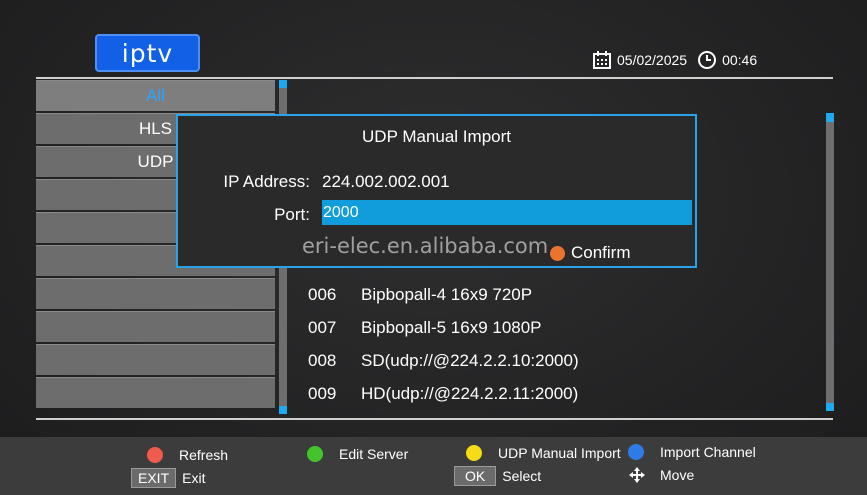 The height and width of the screenshot is (495, 867). I want to click on channel-name: HD(udp://@224.2.2.11:2000), so click(470, 393).